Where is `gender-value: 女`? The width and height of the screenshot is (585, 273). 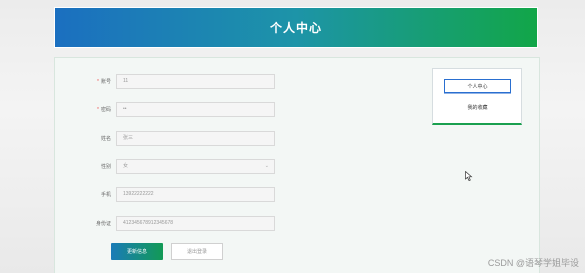 gender-value: 女 is located at coordinates (126, 166).